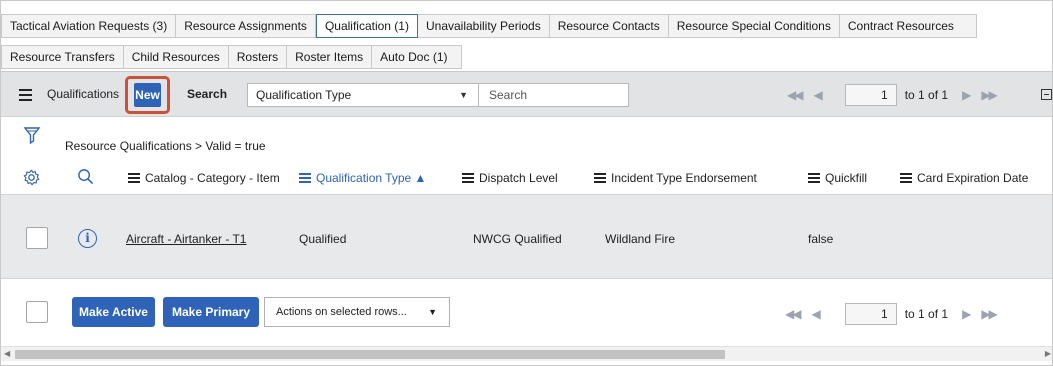  Describe the element at coordinates (26, 95) in the screenshot. I see `hamburger-menu-icon` at that location.